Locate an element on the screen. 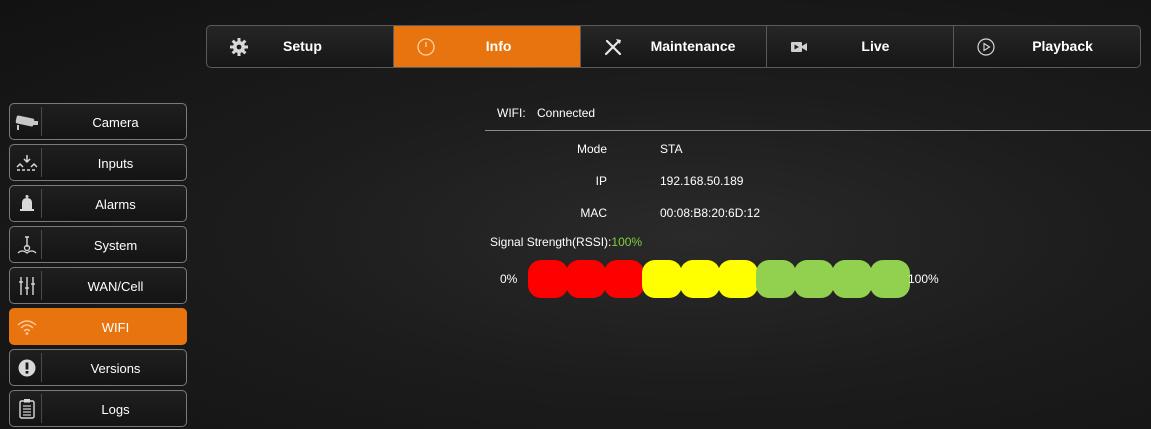  tab-maintenance-label: Maintenance is located at coordinates (693, 46).